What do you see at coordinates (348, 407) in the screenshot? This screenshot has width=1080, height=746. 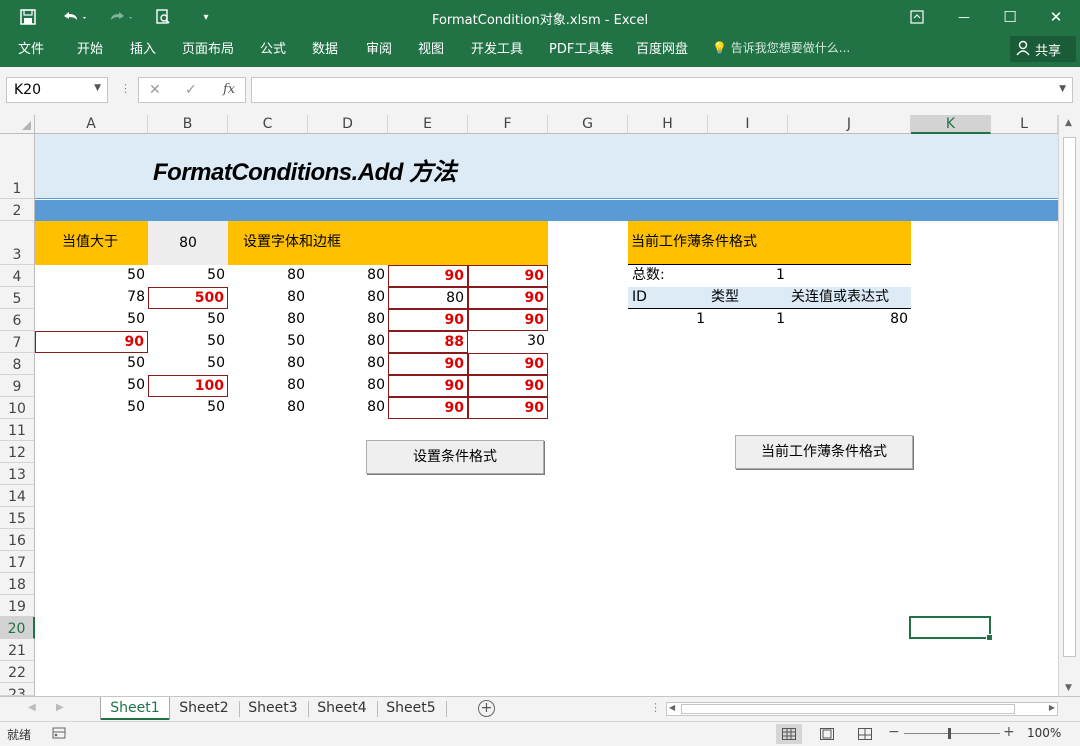 I see `cell-d10: 80` at bounding box center [348, 407].